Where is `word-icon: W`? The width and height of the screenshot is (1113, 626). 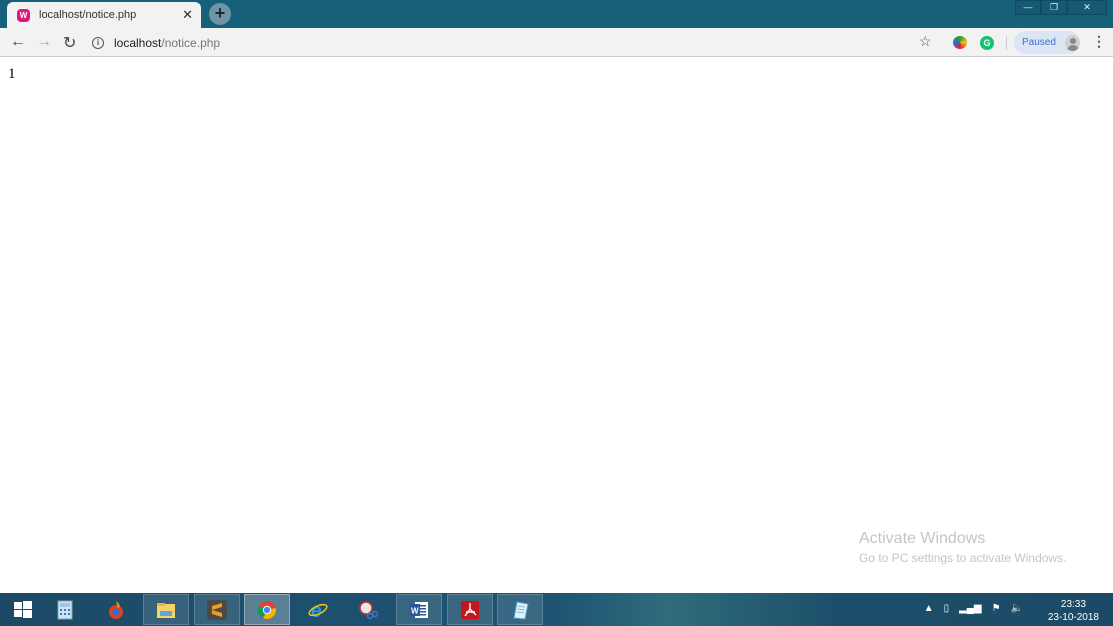
word-icon: W is located at coordinates (419, 609).